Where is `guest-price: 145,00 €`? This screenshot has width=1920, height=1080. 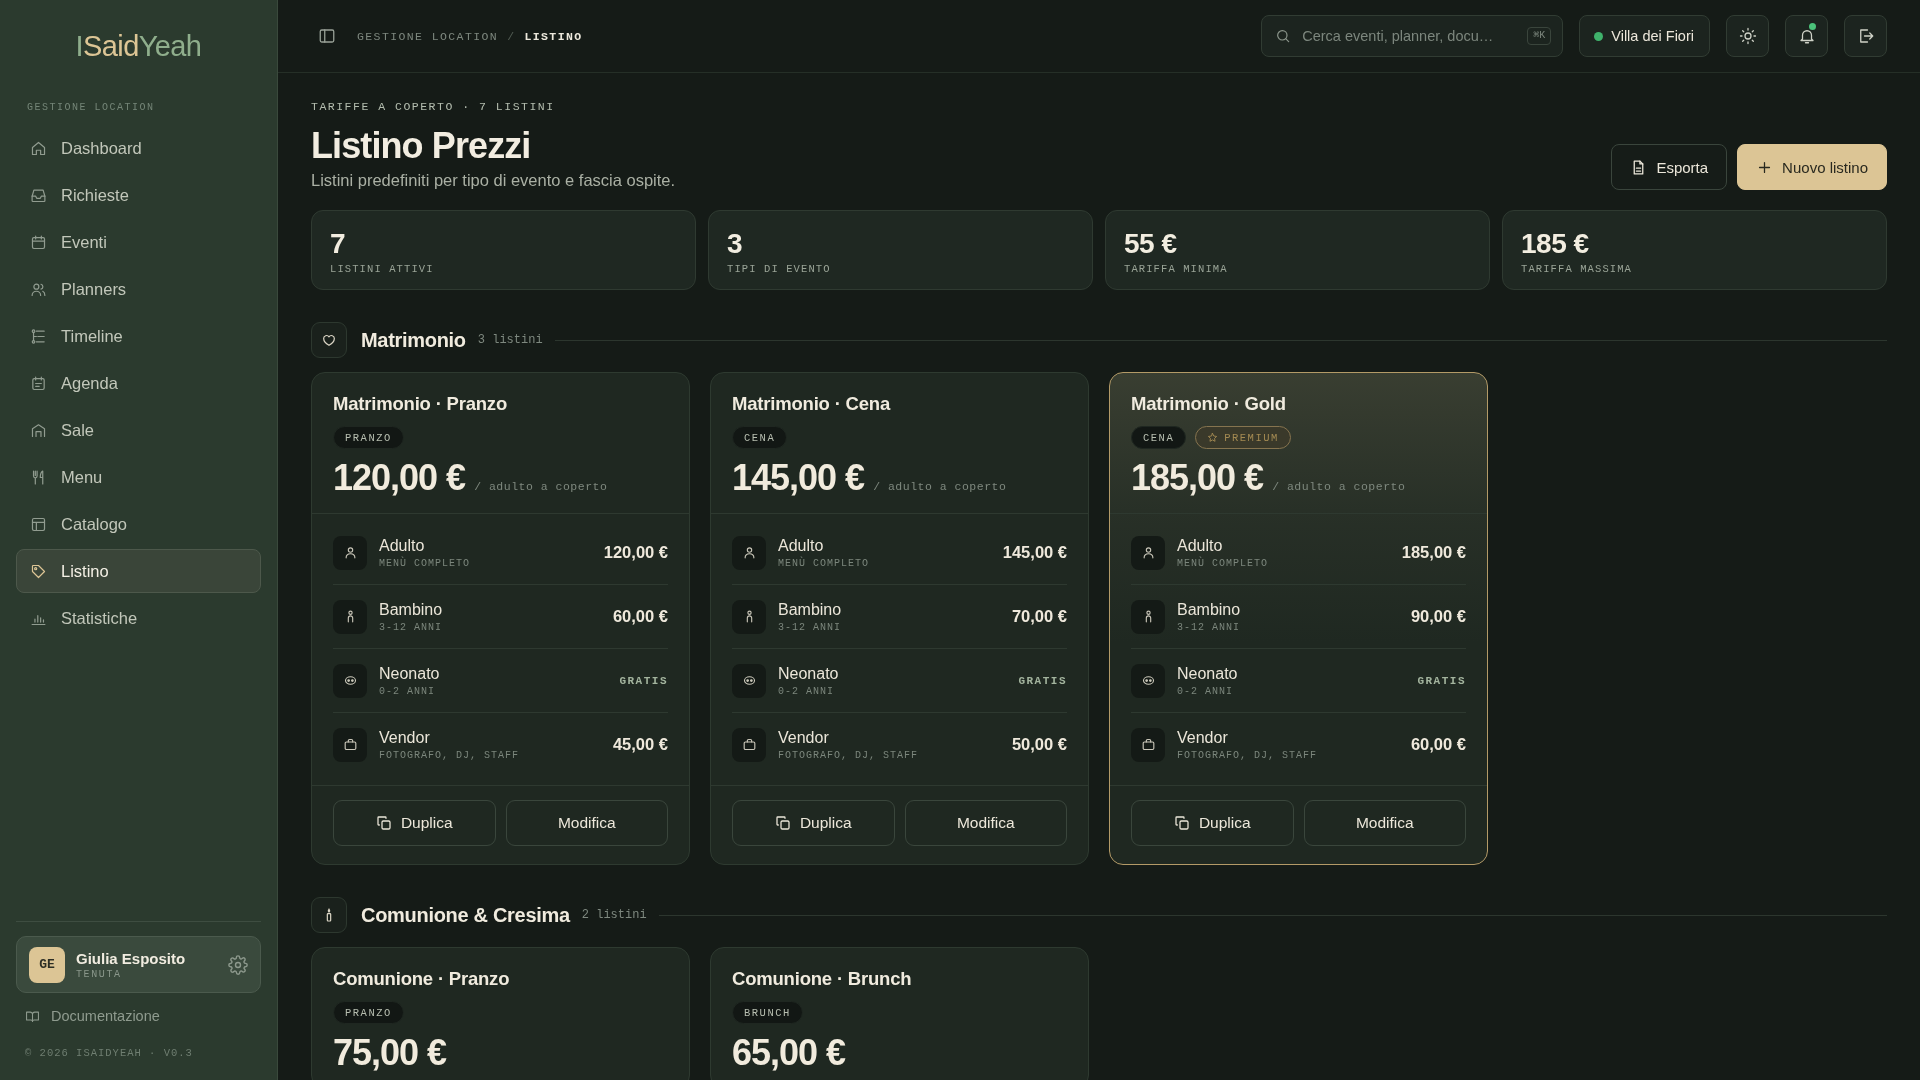 guest-price: 145,00 € is located at coordinates (1034, 552).